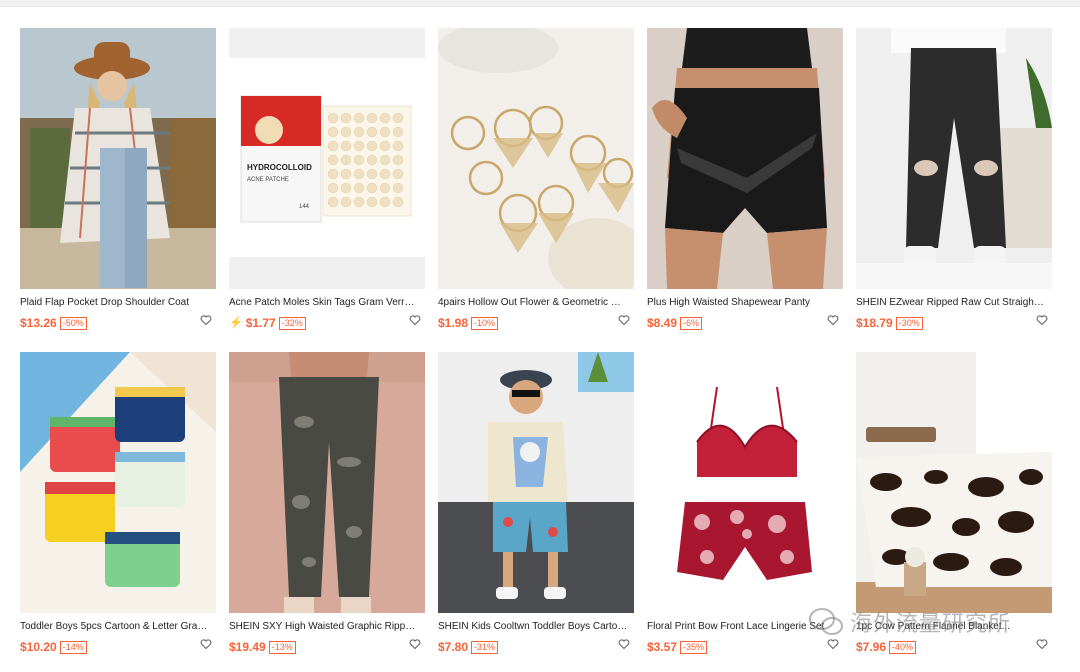  I want to click on watermark: 海外流量研究所, so click(909, 622).